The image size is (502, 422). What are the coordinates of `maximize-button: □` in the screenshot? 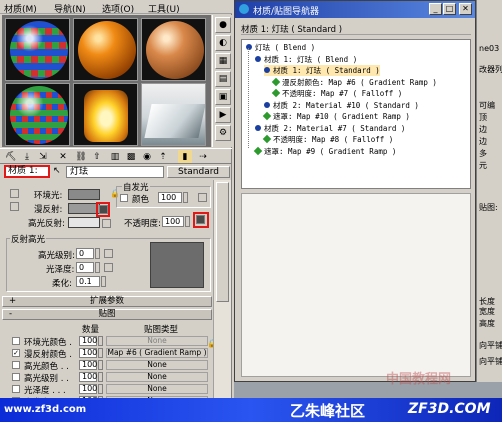 It's located at (449, 9).